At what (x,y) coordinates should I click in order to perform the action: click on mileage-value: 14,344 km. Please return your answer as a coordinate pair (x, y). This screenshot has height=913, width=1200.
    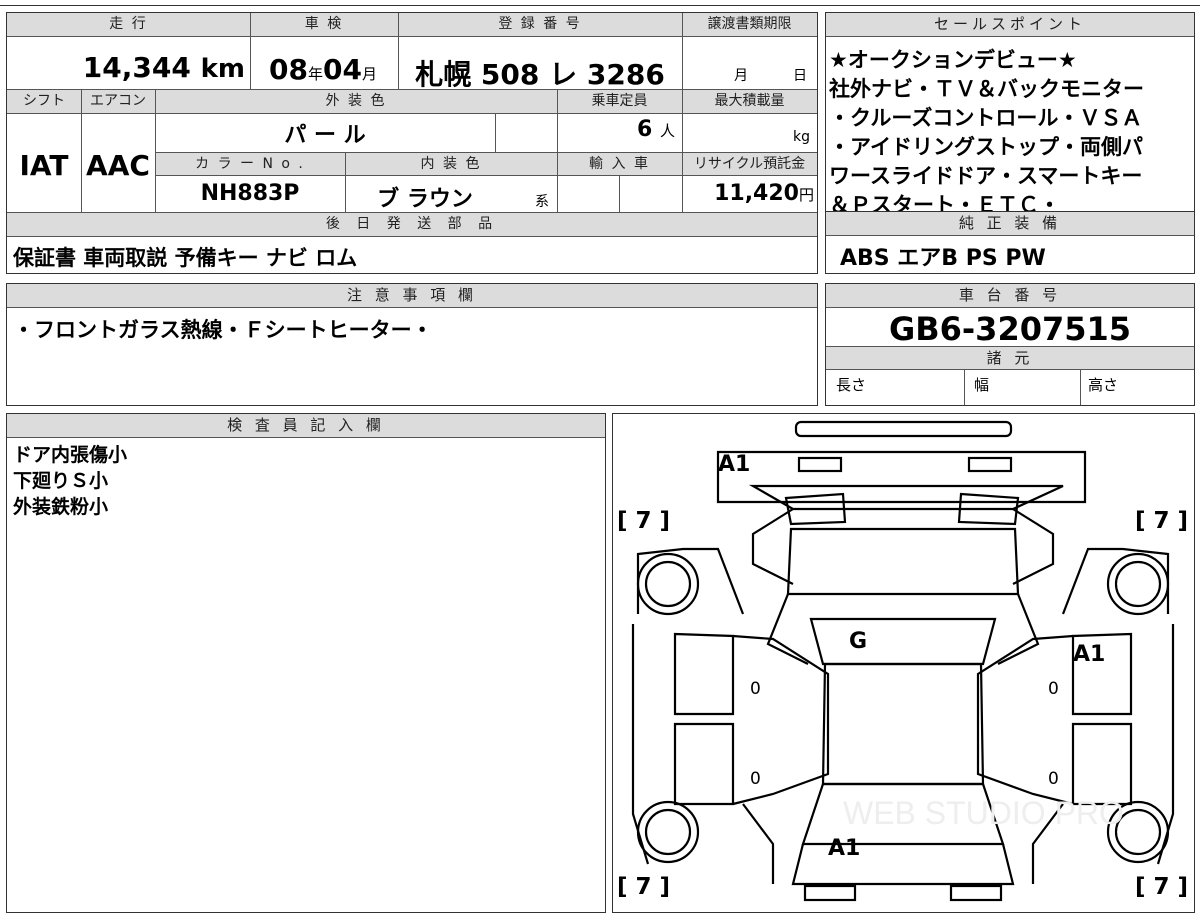
    Looking at the image, I should click on (163, 67).